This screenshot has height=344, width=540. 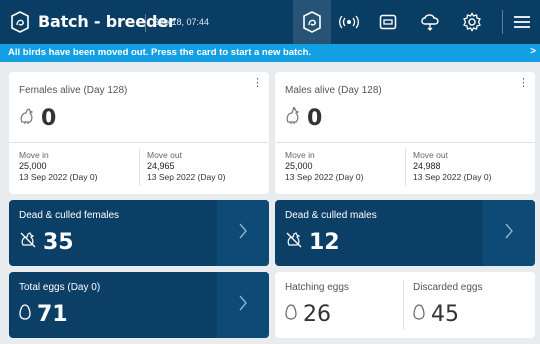 What do you see at coordinates (60, 287) in the screenshot?
I see `total-eggs-label: Total eggs (Day 0)` at bounding box center [60, 287].